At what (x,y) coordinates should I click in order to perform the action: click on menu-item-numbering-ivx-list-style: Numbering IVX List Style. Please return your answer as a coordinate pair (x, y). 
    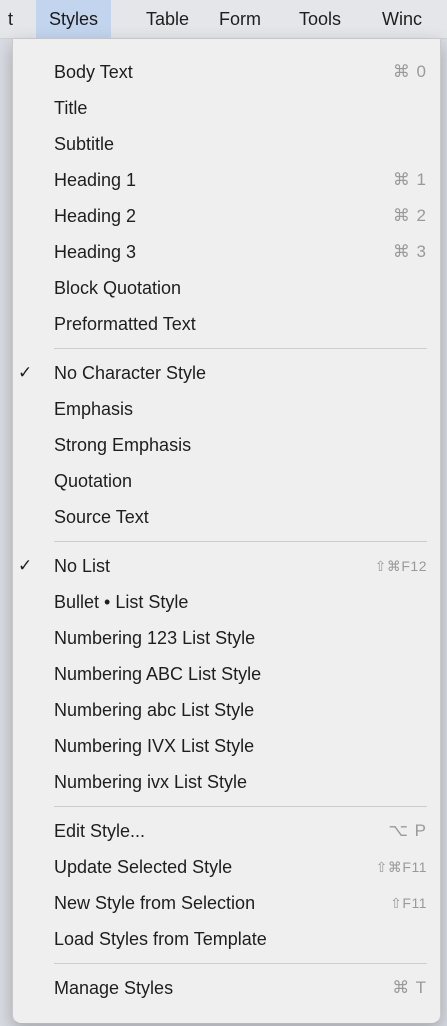
    Looking at the image, I should click on (226, 746).